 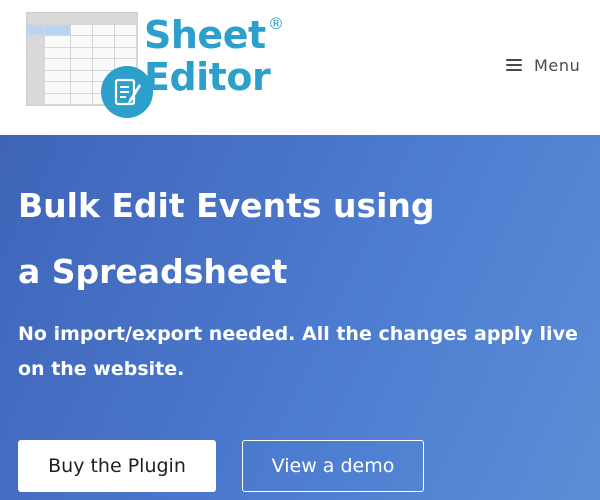 I want to click on buy-plugin-button: Buy the Plugin, so click(x=117, y=466).